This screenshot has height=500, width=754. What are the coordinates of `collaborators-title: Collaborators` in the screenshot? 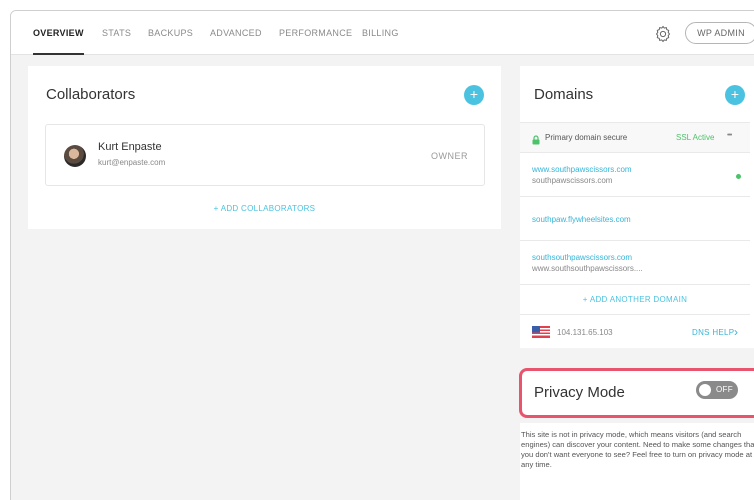 It's located at (91, 94).